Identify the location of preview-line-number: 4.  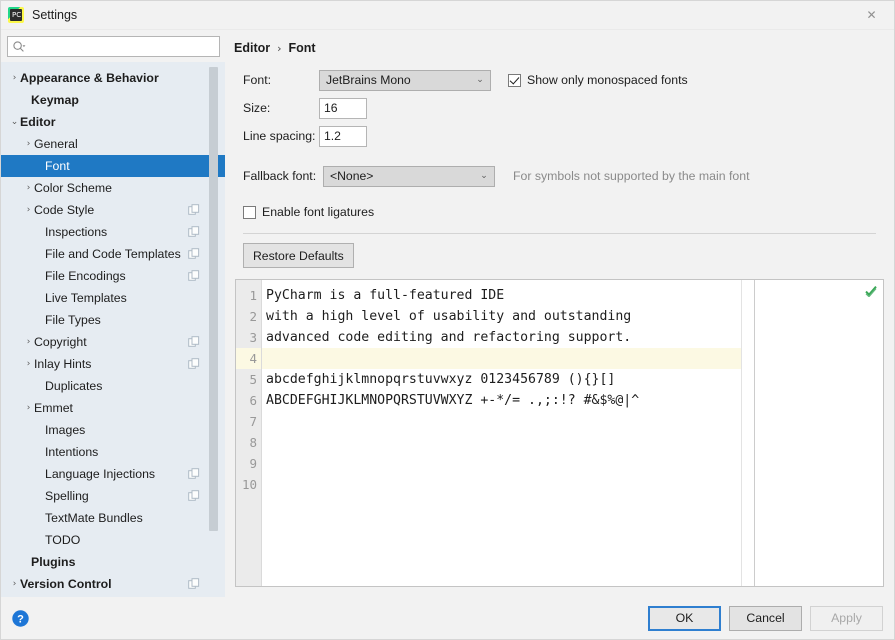
(248, 358).